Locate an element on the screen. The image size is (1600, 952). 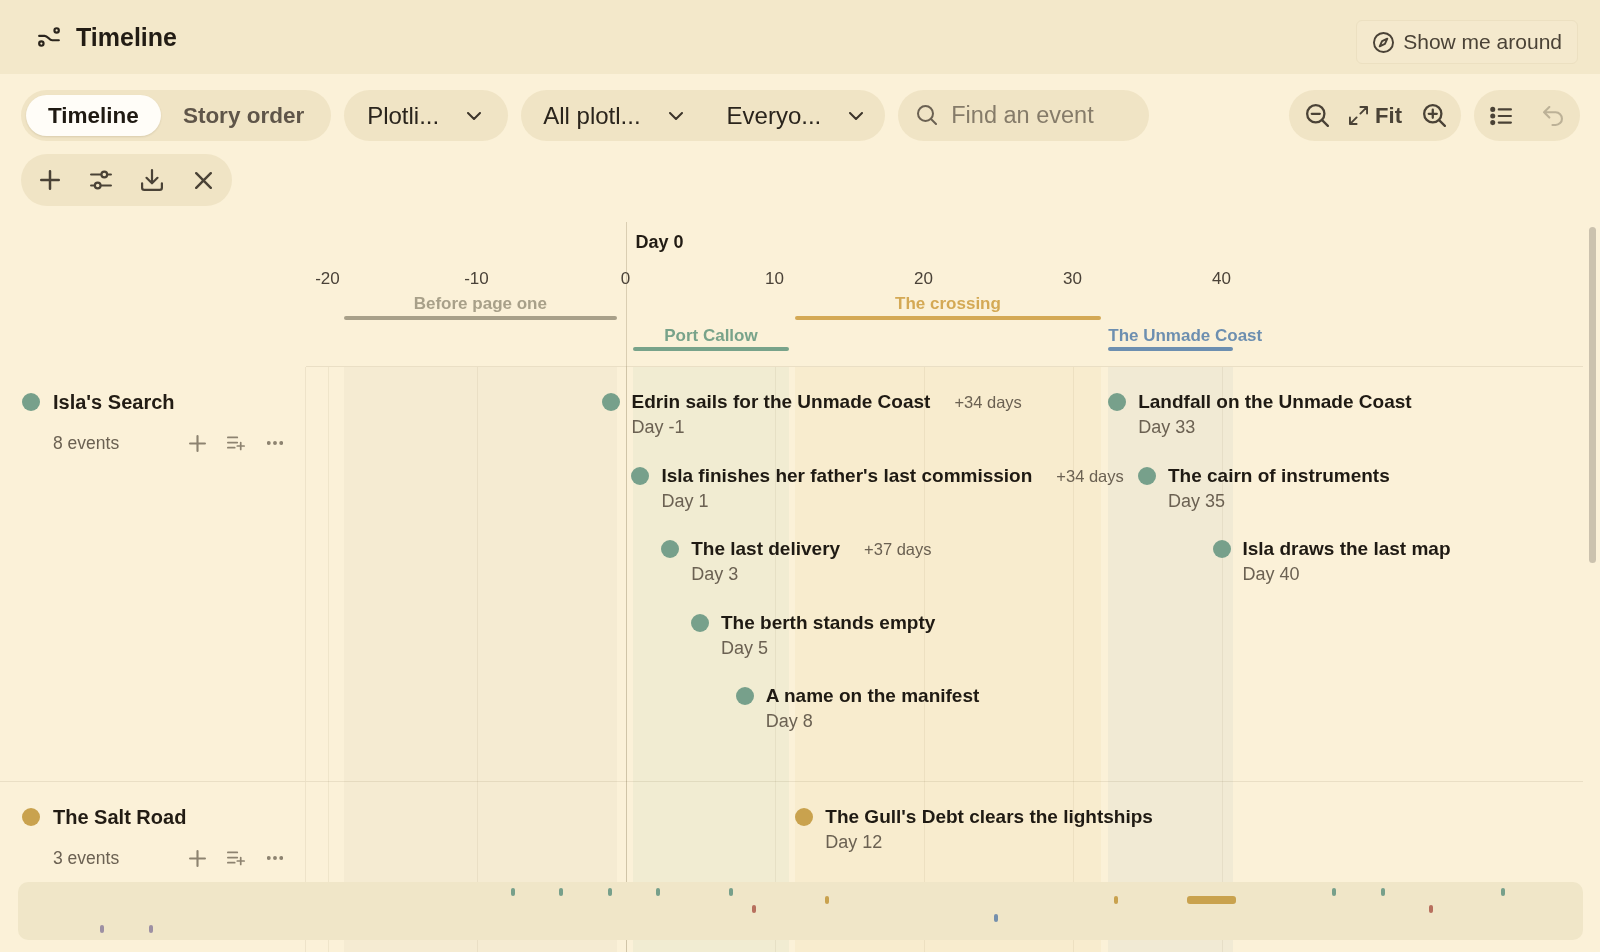
view-tab: Story order is located at coordinates (243, 115).